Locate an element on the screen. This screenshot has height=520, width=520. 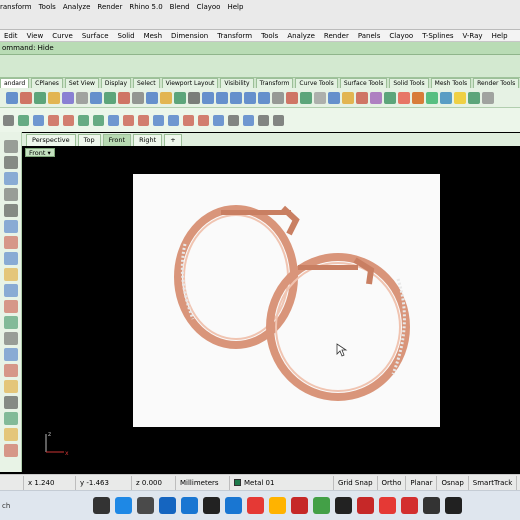
main-menu-item: Solid is located at coordinates (126, 35).